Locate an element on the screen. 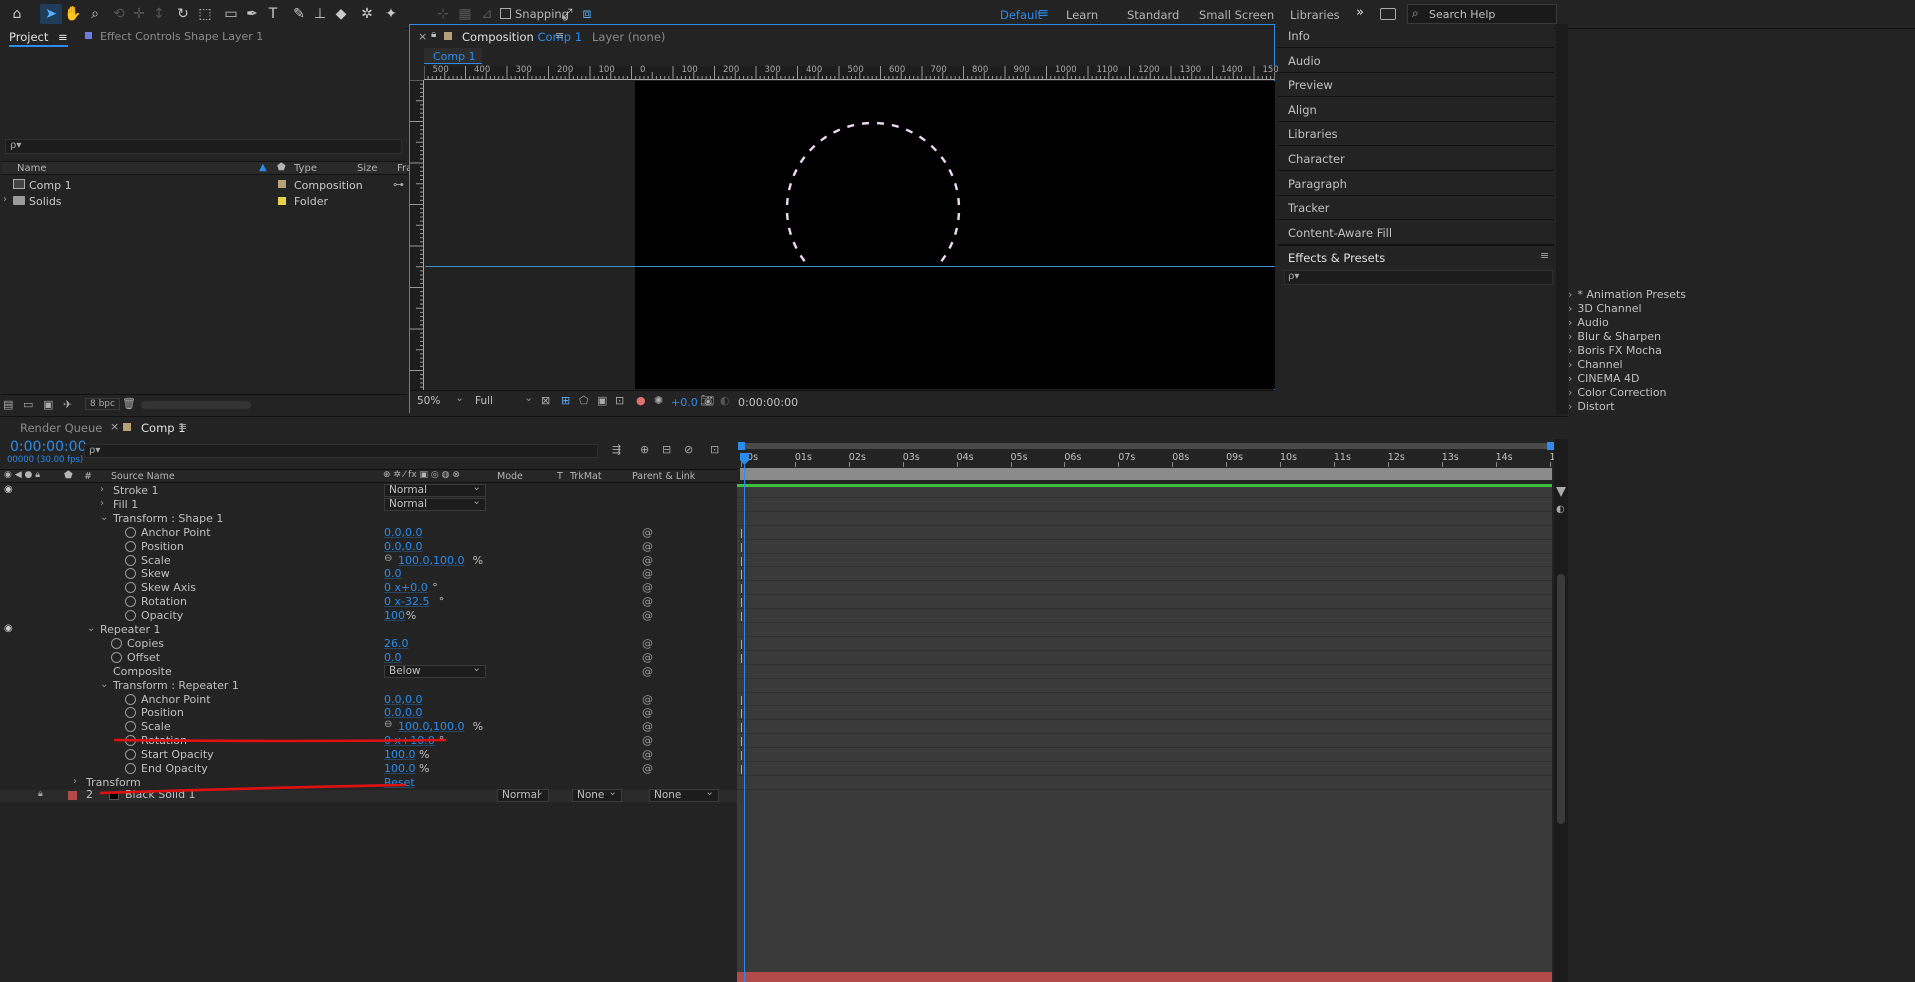 Image resolution: width=1915 pixels, height=982 pixels. tab-layer: Layer (none) is located at coordinates (628, 37).